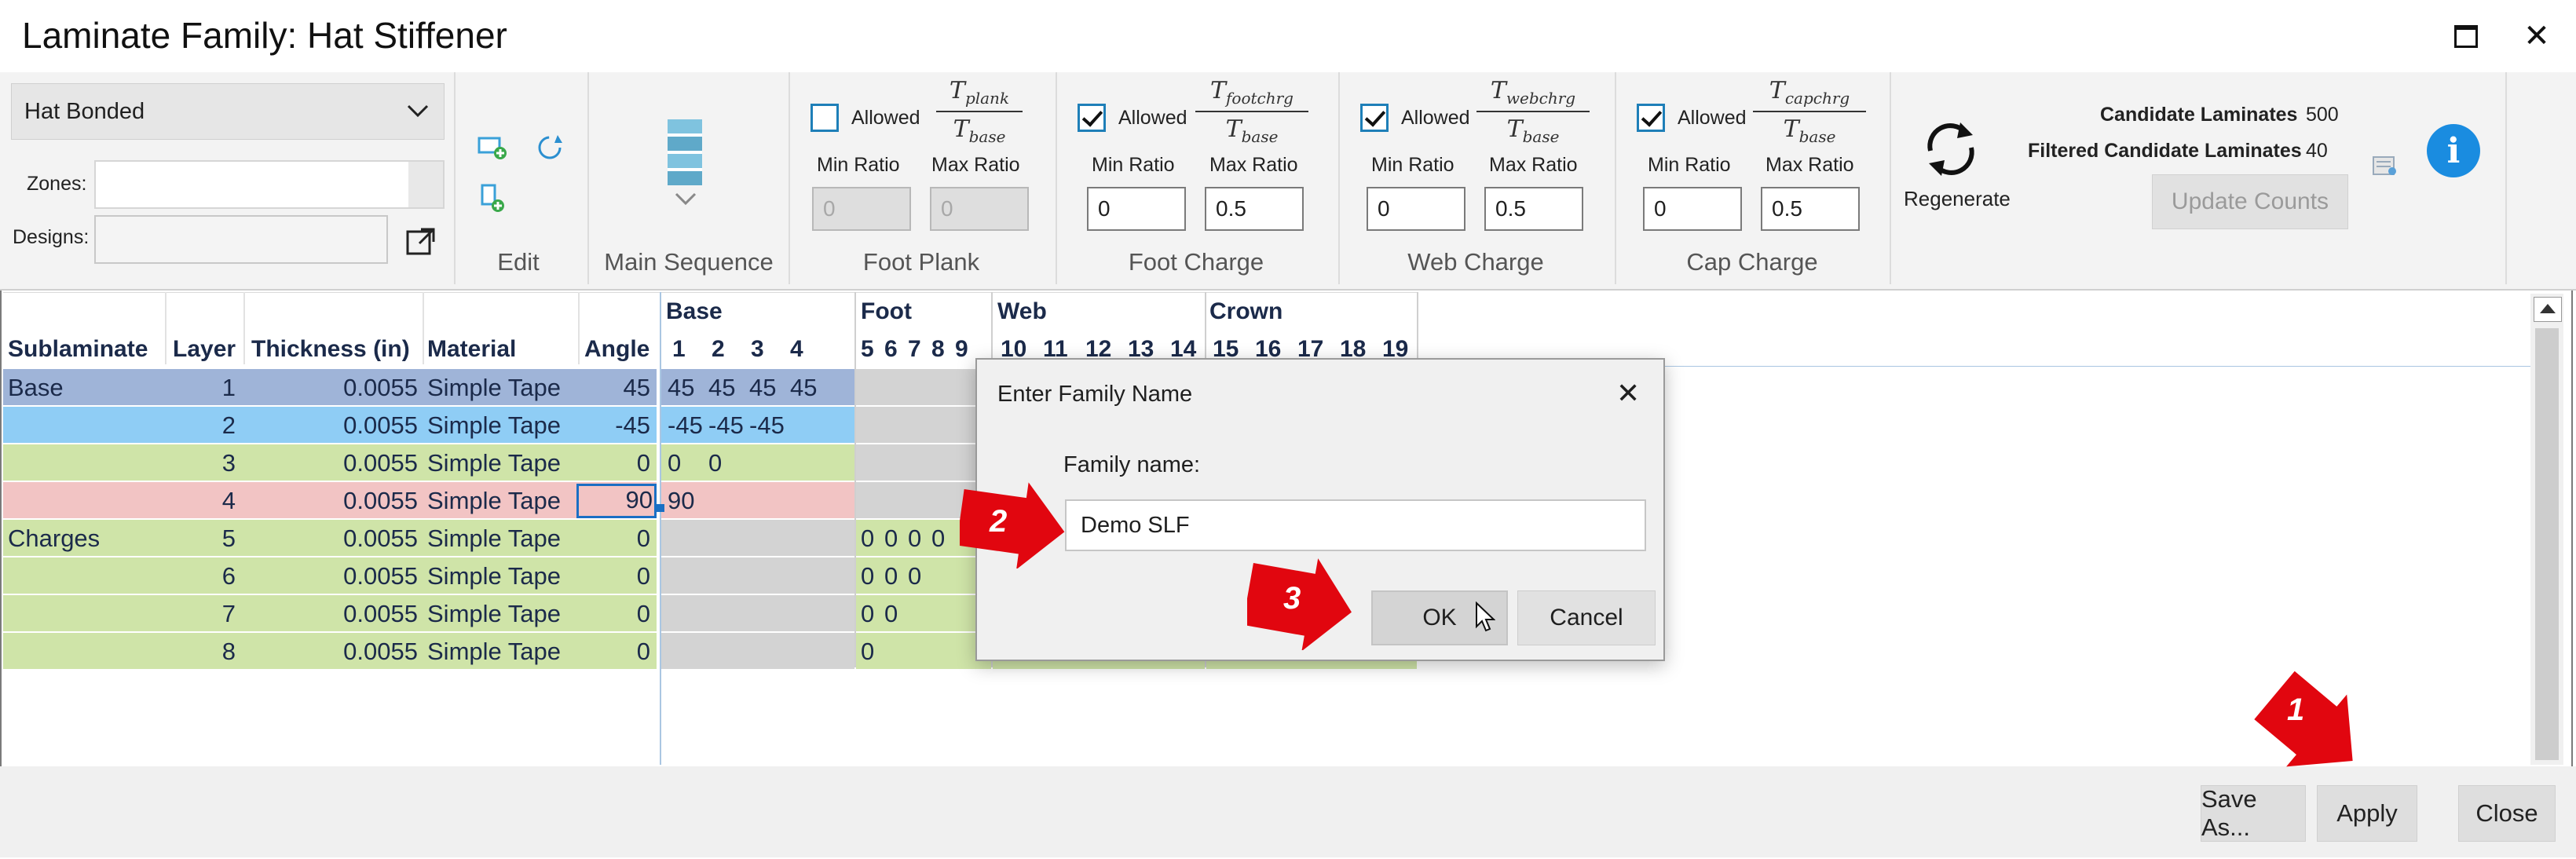 The image size is (2576, 859). What do you see at coordinates (1246, 311) in the screenshot?
I see `zone-header-crown: Crown` at bounding box center [1246, 311].